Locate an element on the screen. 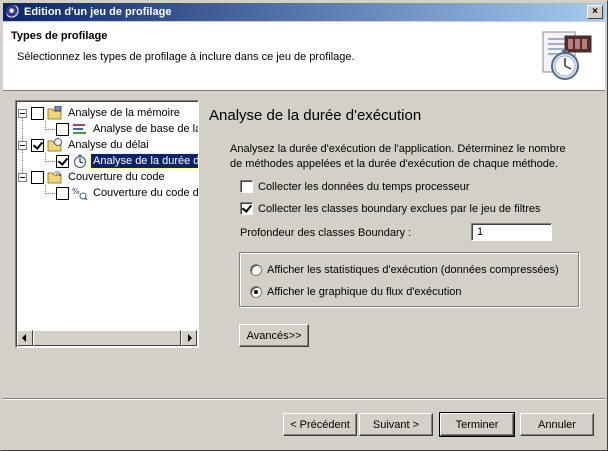 The image size is (608, 451). tree-label: Couverture du code d is located at coordinates (146, 193).